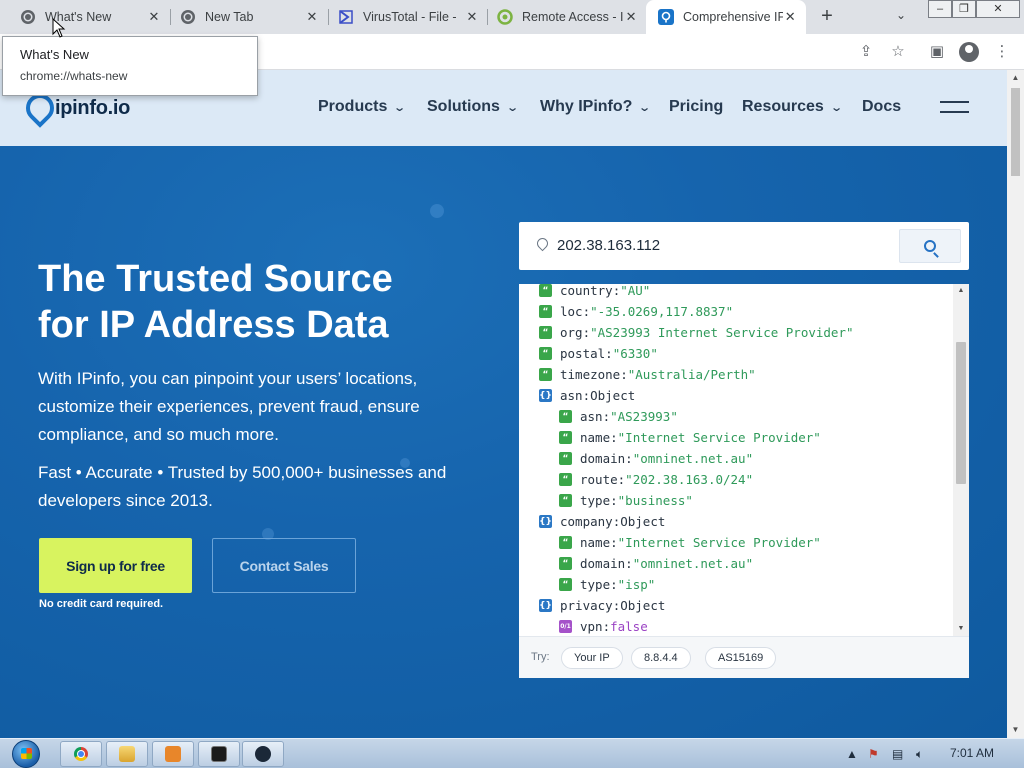 The width and height of the screenshot is (1024, 768). What do you see at coordinates (964, 9) in the screenshot?
I see `maximize-button: ❐` at bounding box center [964, 9].